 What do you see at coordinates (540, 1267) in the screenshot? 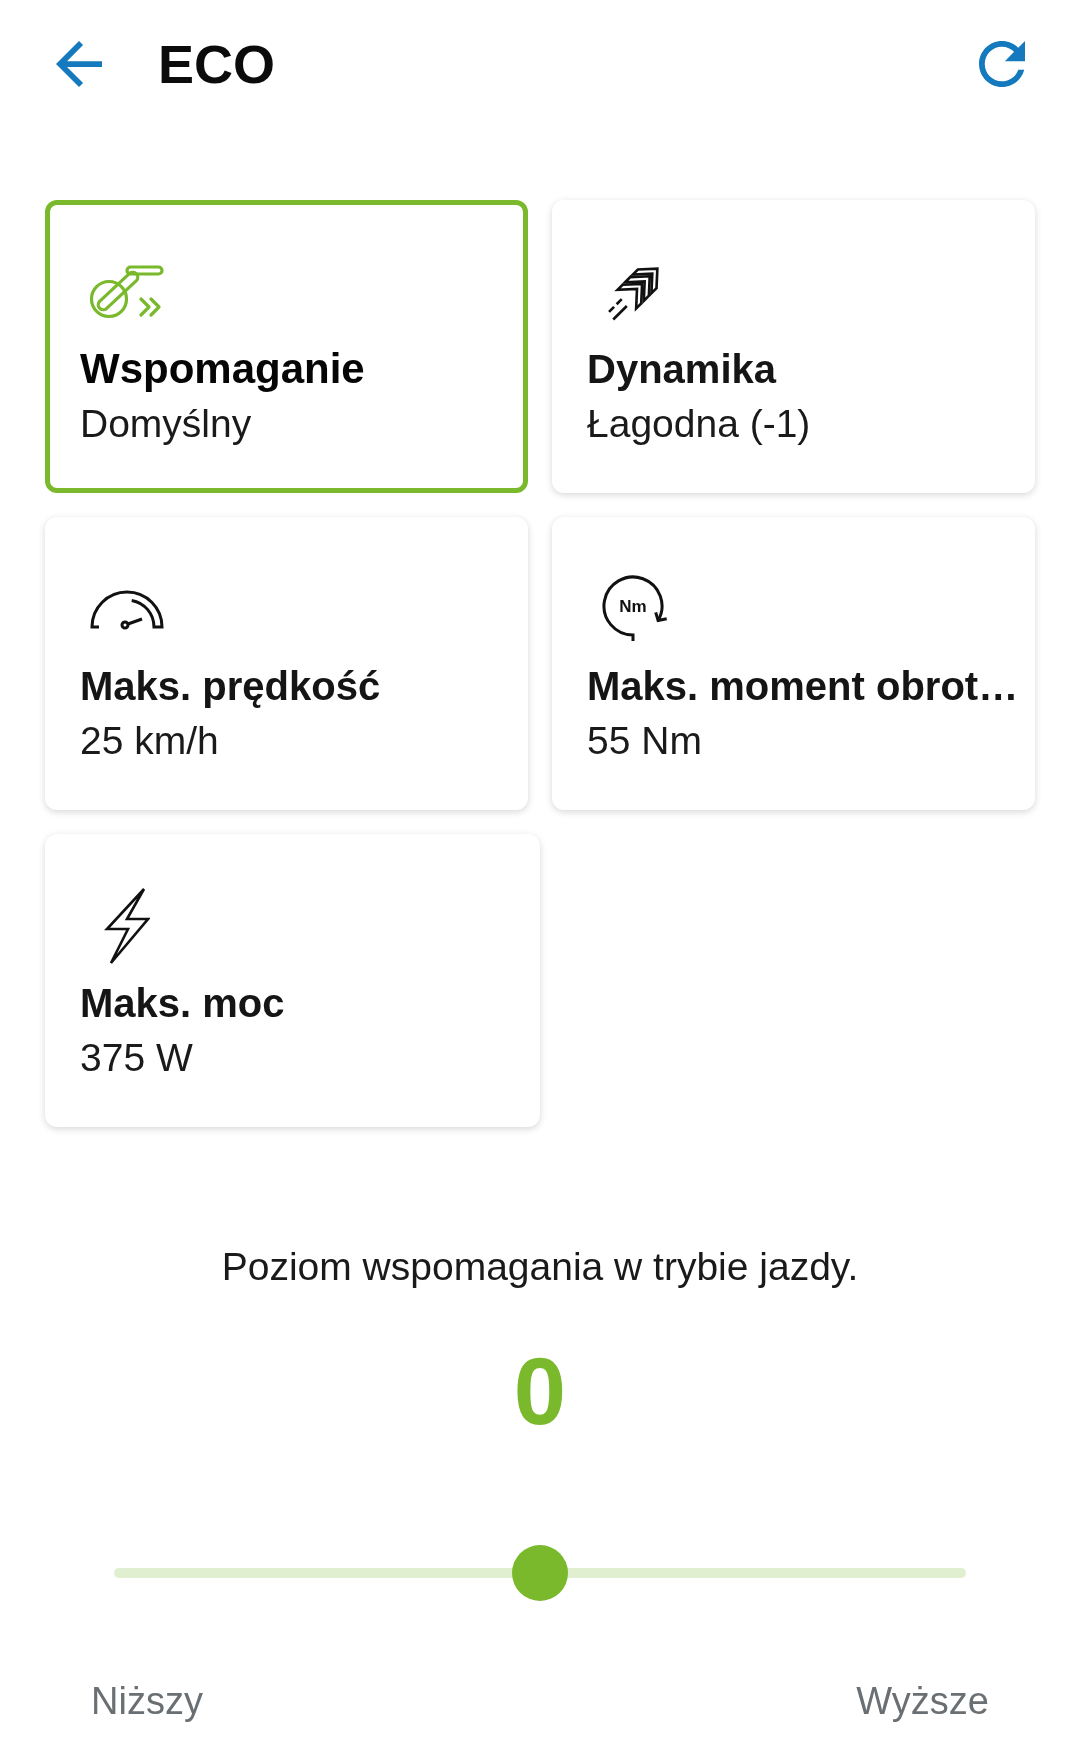
I see `description-text: Poziom wspomagania w trybie jazdy.` at bounding box center [540, 1267].